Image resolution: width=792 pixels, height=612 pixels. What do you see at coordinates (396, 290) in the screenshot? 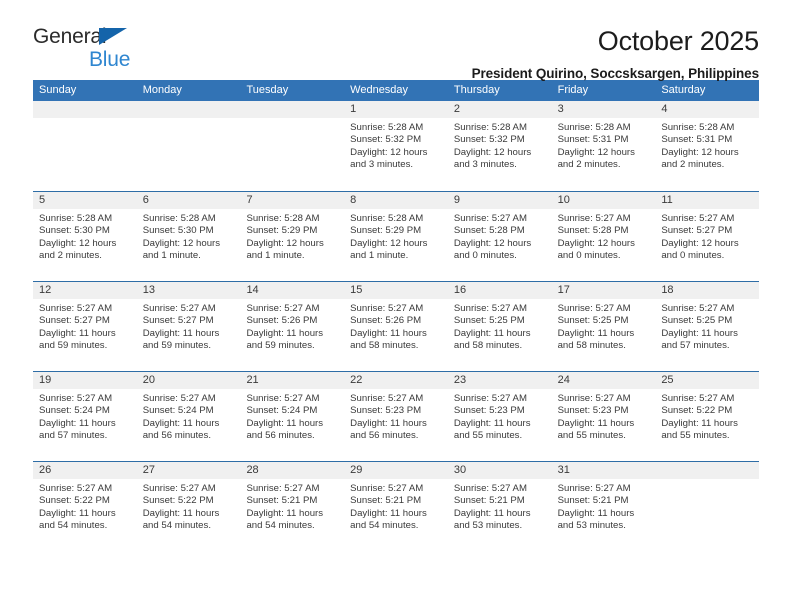
I see `day-number: 15` at bounding box center [396, 290].